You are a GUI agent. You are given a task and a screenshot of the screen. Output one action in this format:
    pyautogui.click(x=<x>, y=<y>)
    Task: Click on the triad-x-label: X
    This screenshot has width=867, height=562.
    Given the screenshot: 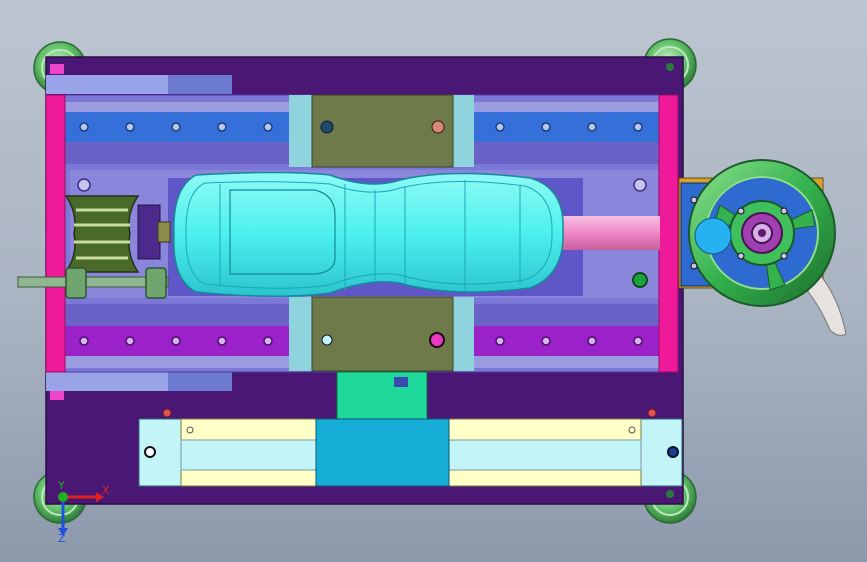 What is the action you would take?
    pyautogui.click(x=106, y=490)
    